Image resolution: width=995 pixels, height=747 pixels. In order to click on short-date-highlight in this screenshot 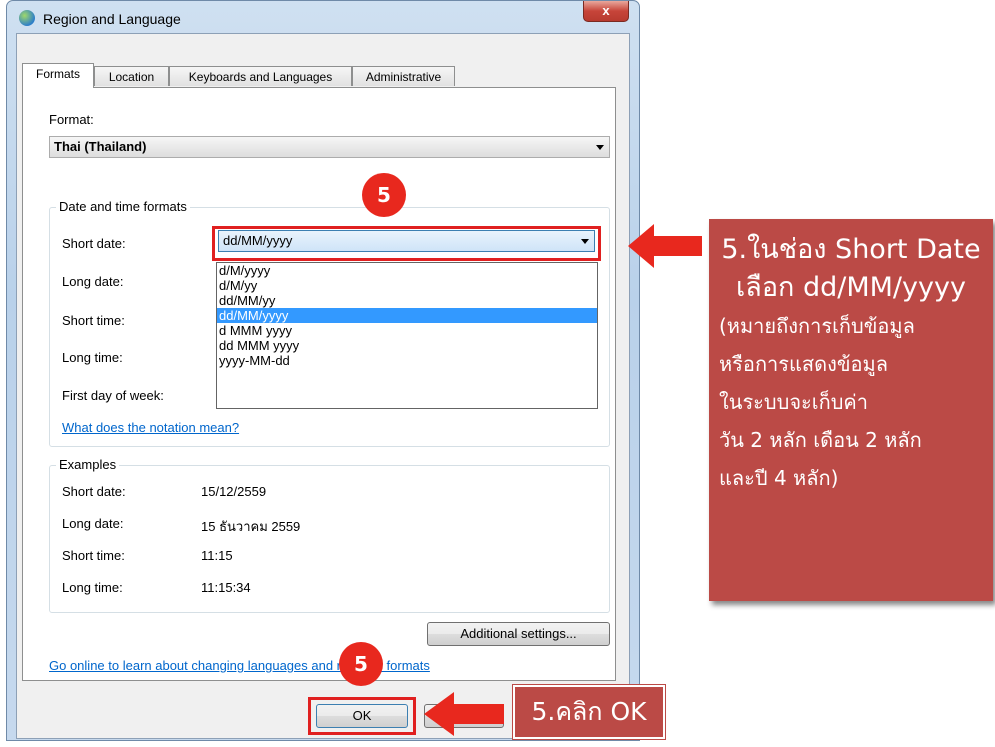, I will do `click(406, 243)`.